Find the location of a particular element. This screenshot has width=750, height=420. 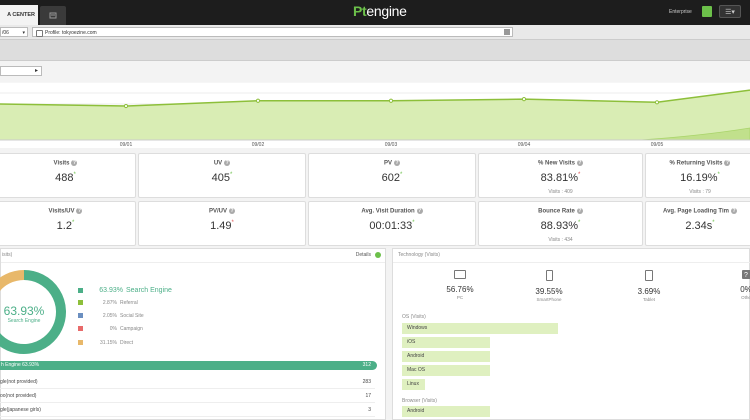

tab-data-center: A CENTER is located at coordinates (19, 15).